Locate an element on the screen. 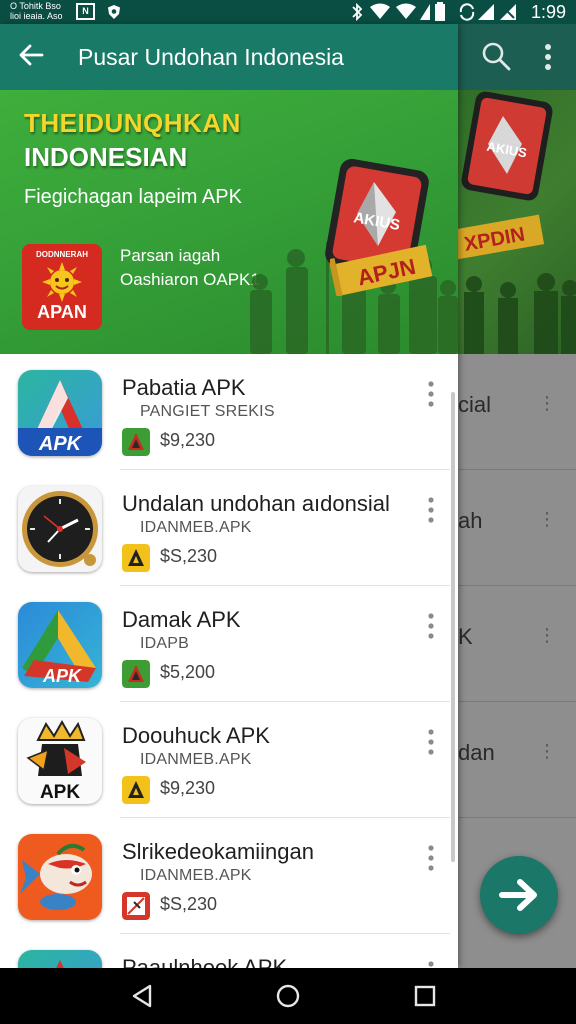  notification-box-icon: N is located at coordinates (85, 11).